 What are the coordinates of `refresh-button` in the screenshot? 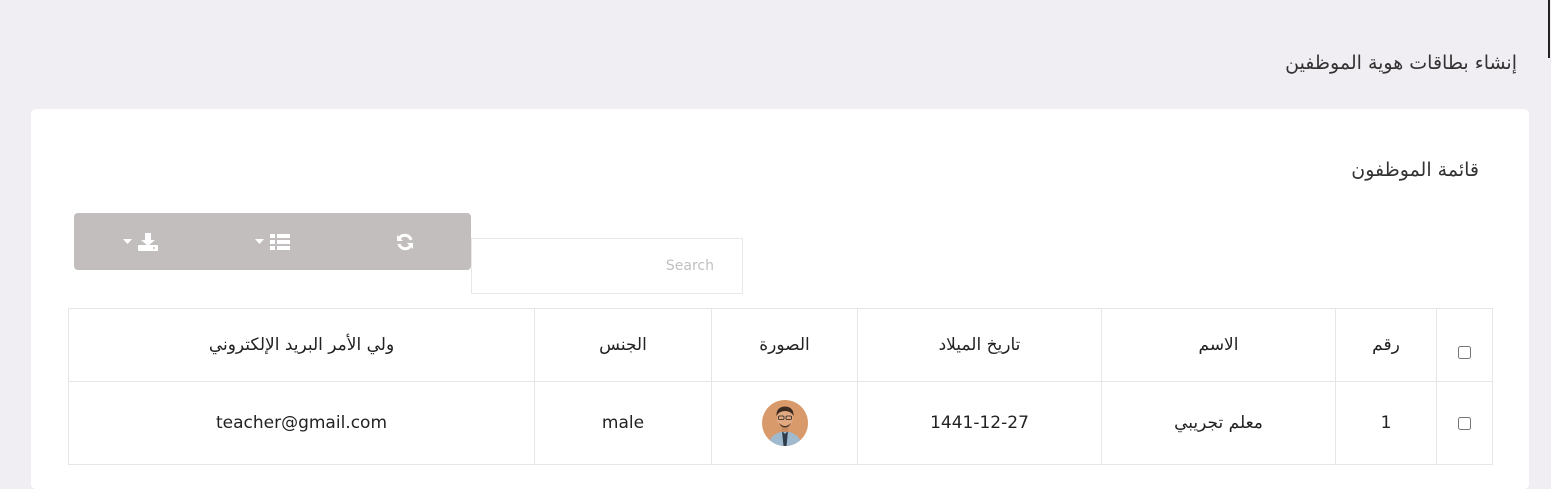 It's located at (405, 241).